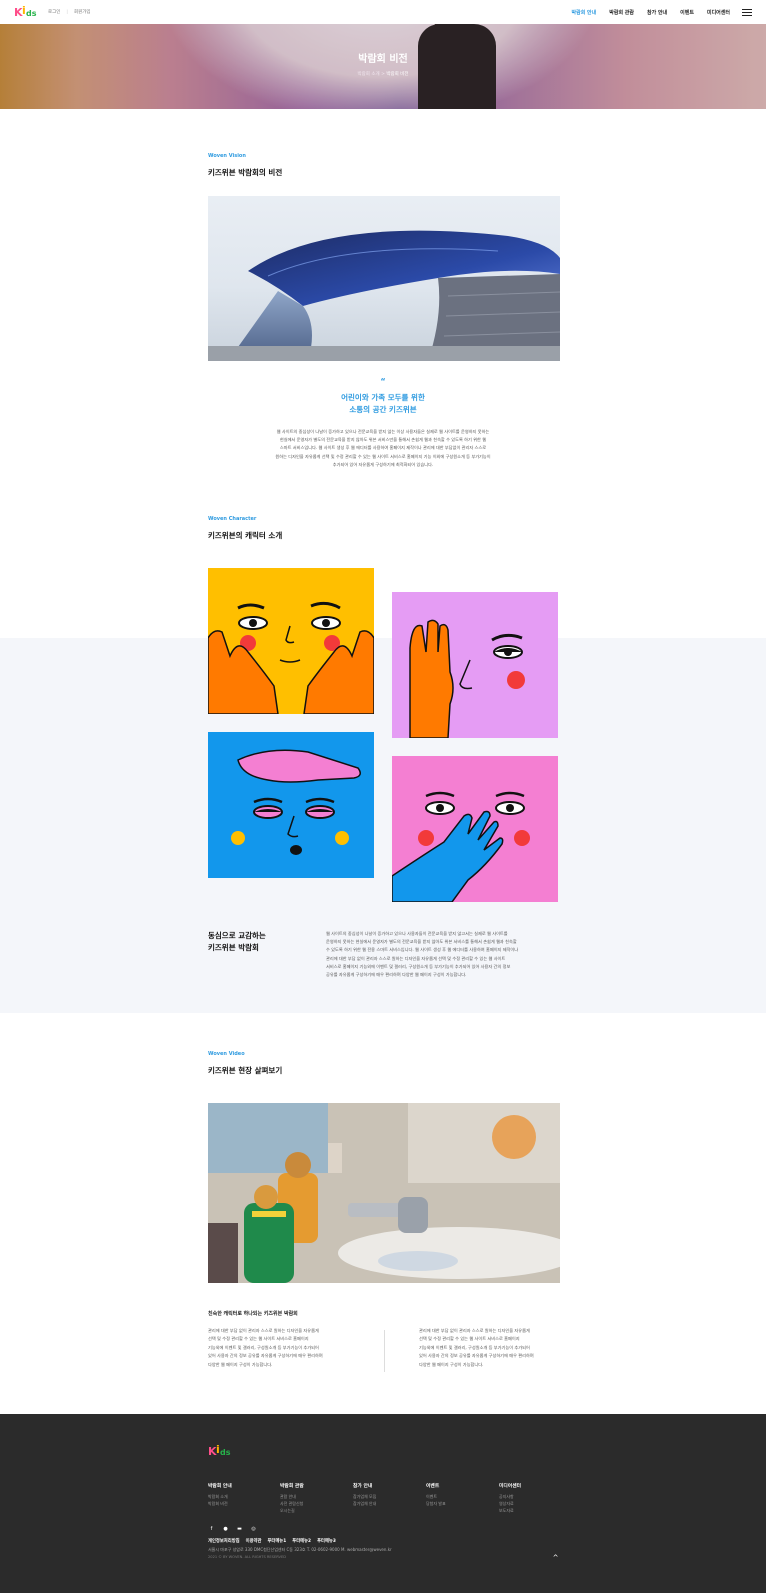  What do you see at coordinates (384, 1351) in the screenshot?
I see `column-divider` at bounding box center [384, 1351].